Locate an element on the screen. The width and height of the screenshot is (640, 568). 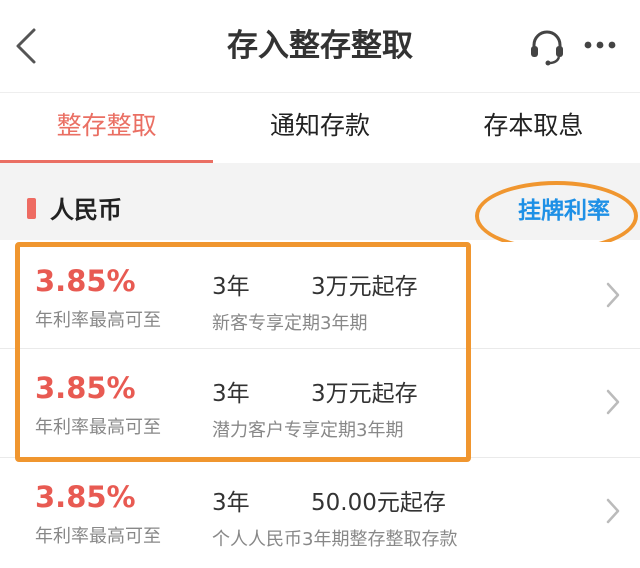
rate-value: 3.85% is located at coordinates (85, 497).